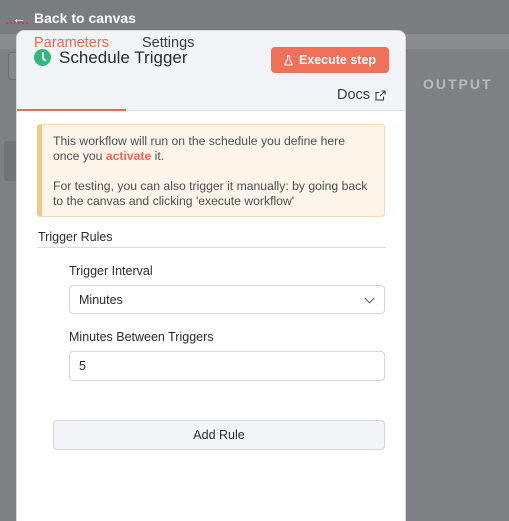 The width and height of the screenshot is (509, 521). I want to click on minutes-between-triggers-label: Minutes Between Triggers, so click(141, 337).